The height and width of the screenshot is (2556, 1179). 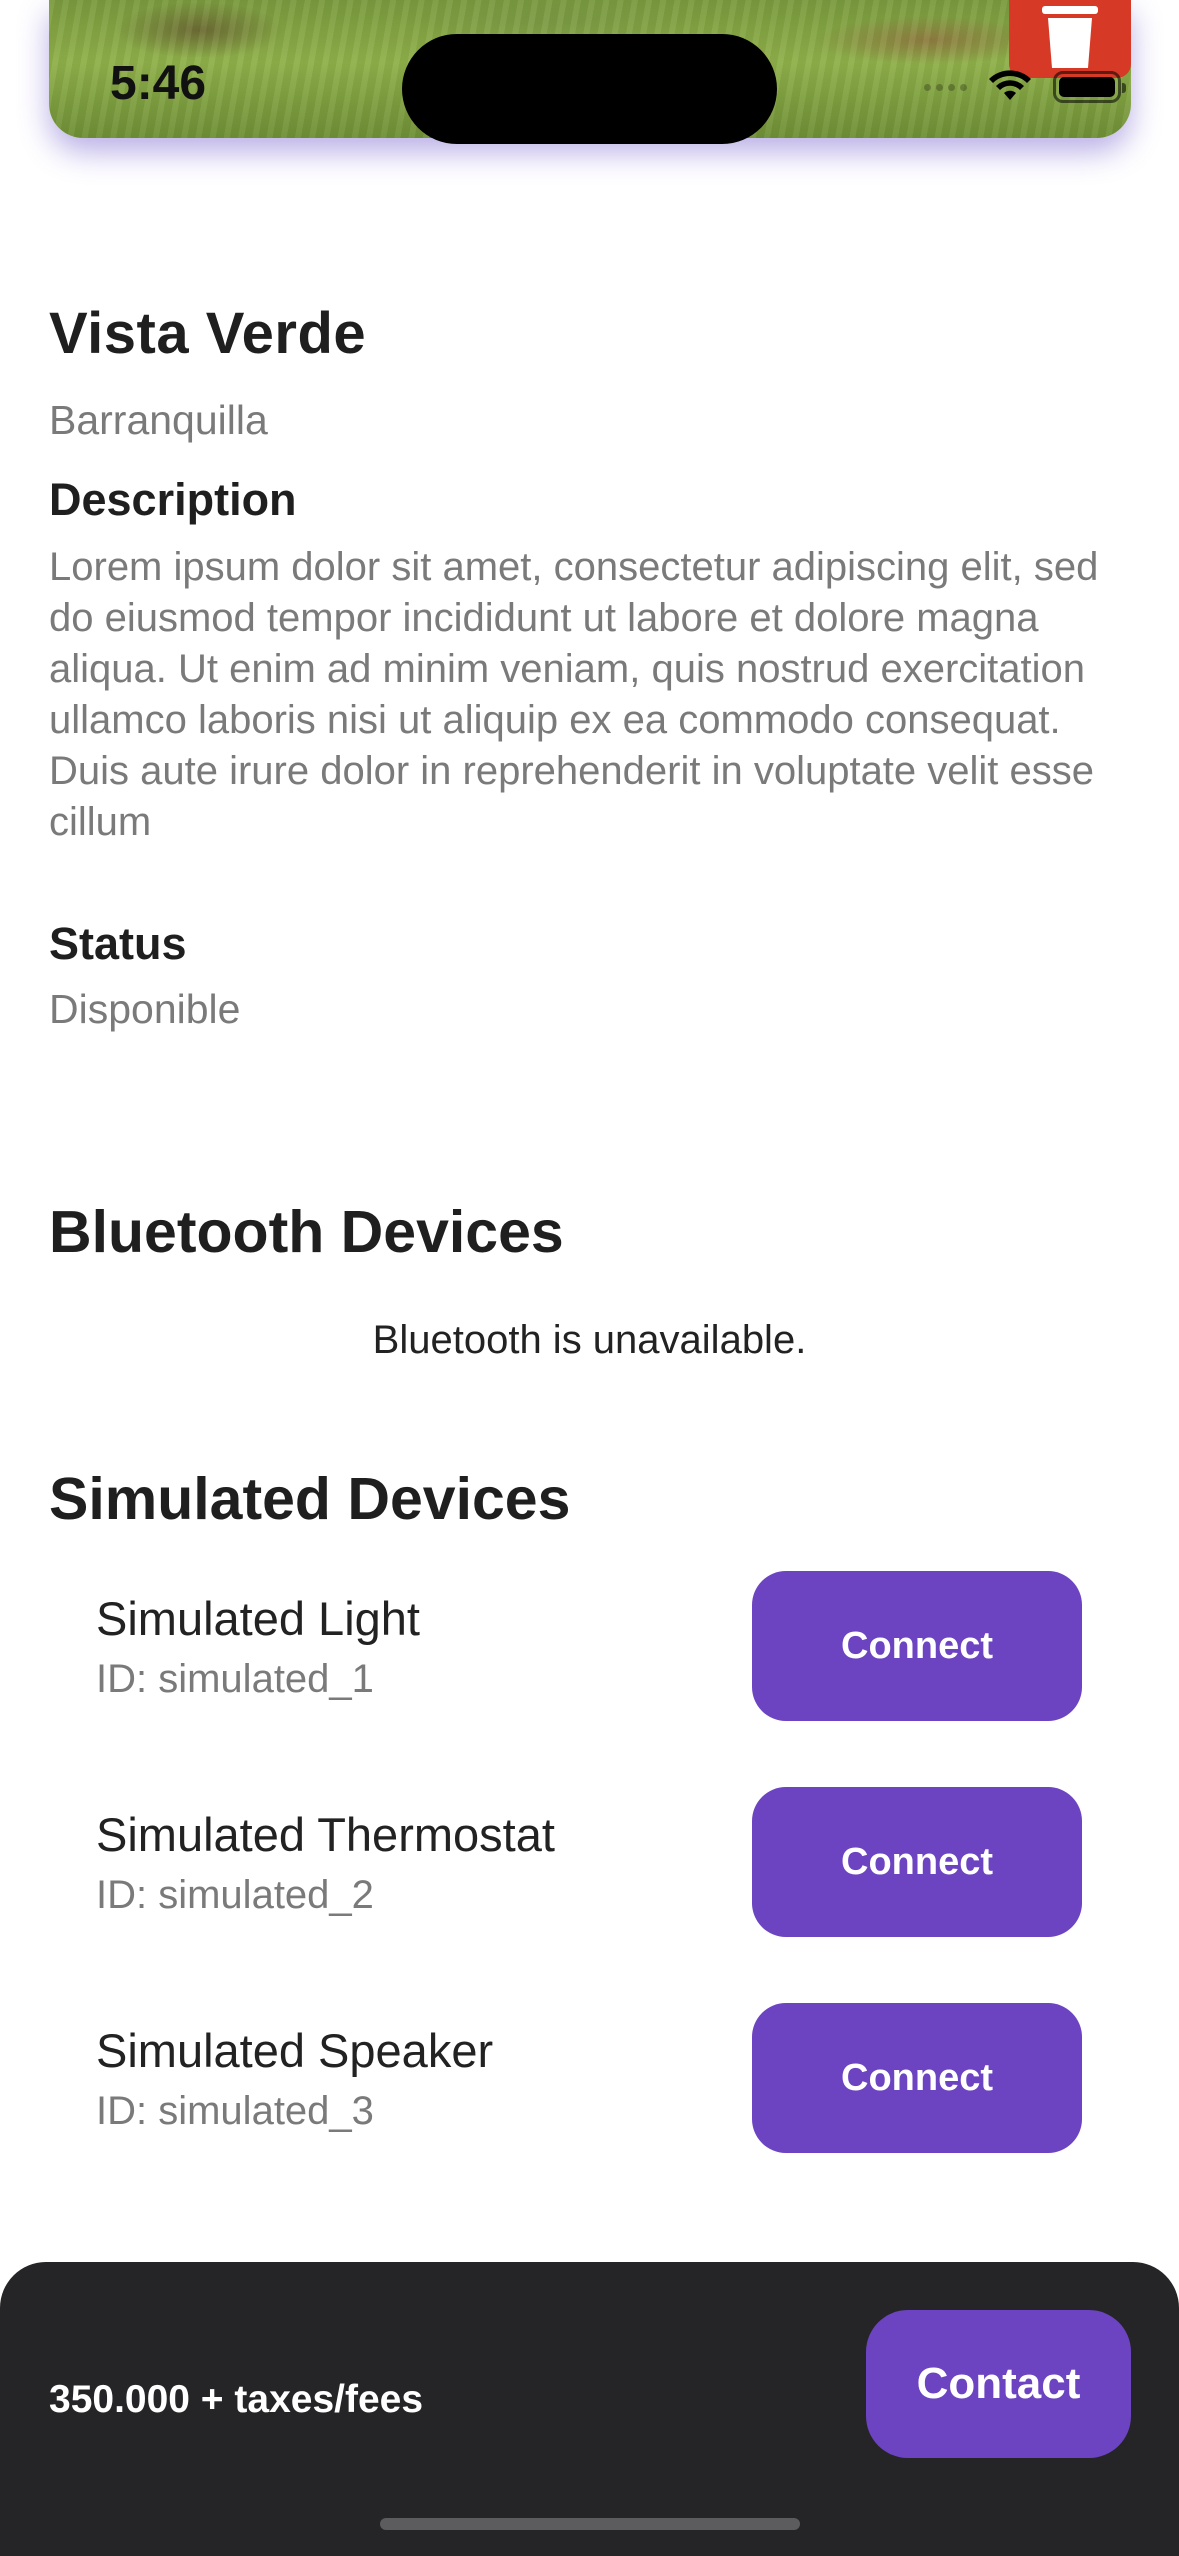 I want to click on property-city: Barranquilla, so click(x=158, y=420).